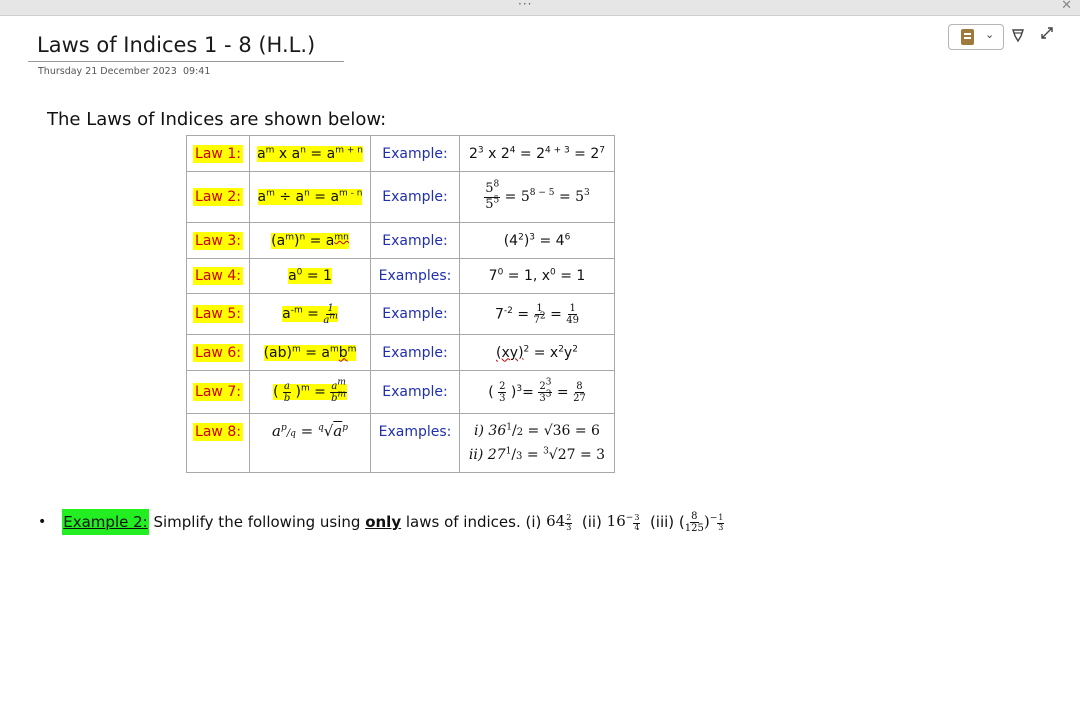  Describe the element at coordinates (217, 119) in the screenshot. I see `section-heading: The Laws of Indices are shown below:` at that location.